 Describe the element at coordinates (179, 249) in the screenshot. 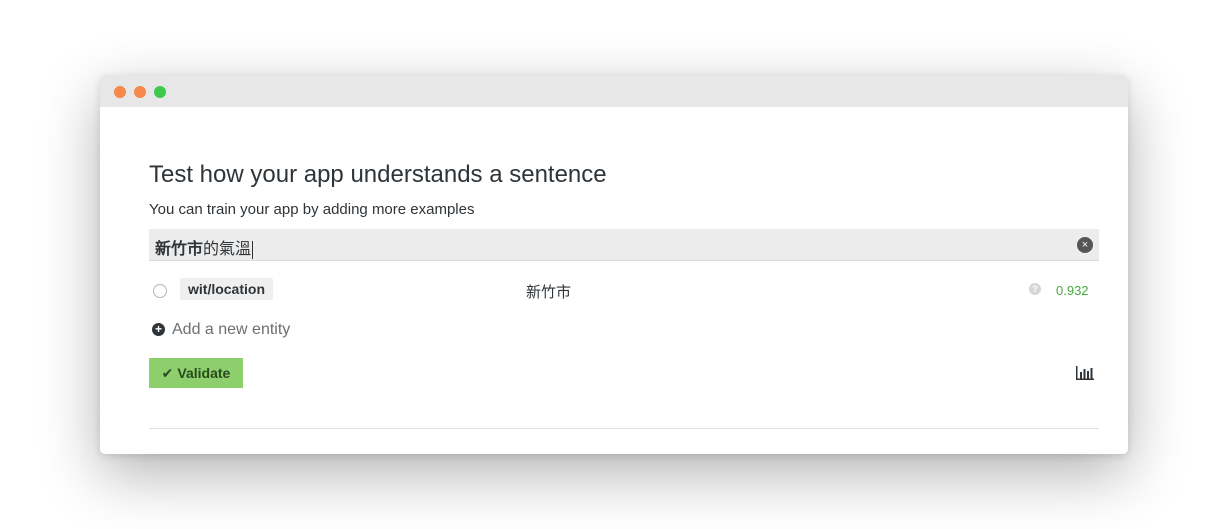

I see `highlighted-entity-text: 新竹市` at that location.